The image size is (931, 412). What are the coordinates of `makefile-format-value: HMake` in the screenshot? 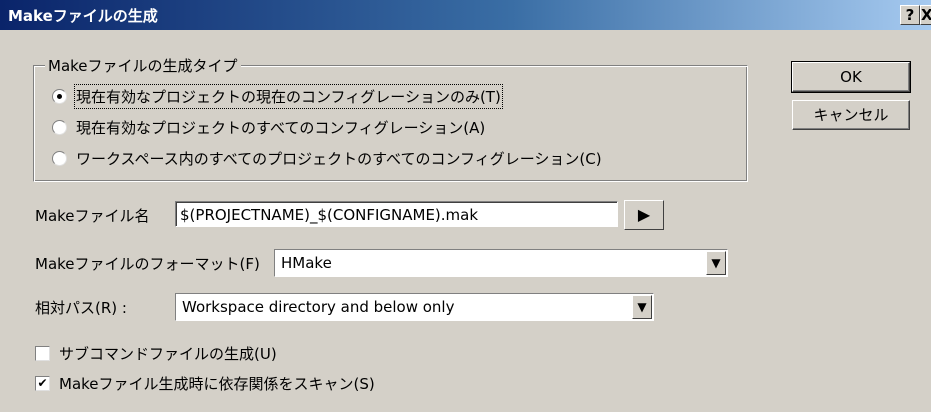 It's located at (306, 263).